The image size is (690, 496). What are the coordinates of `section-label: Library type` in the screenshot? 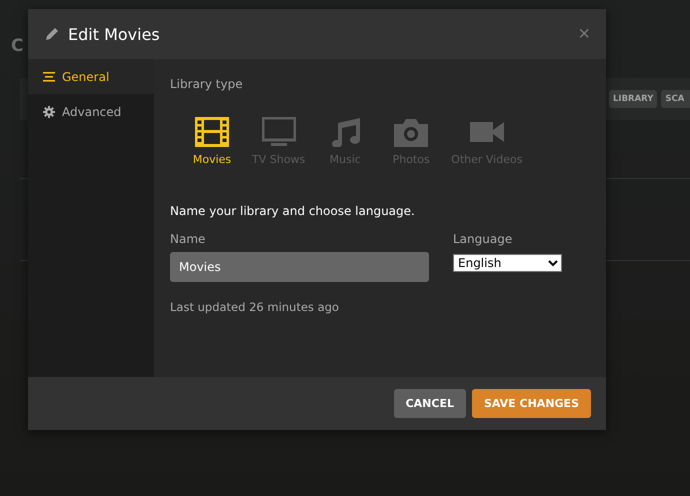 It's located at (207, 84).